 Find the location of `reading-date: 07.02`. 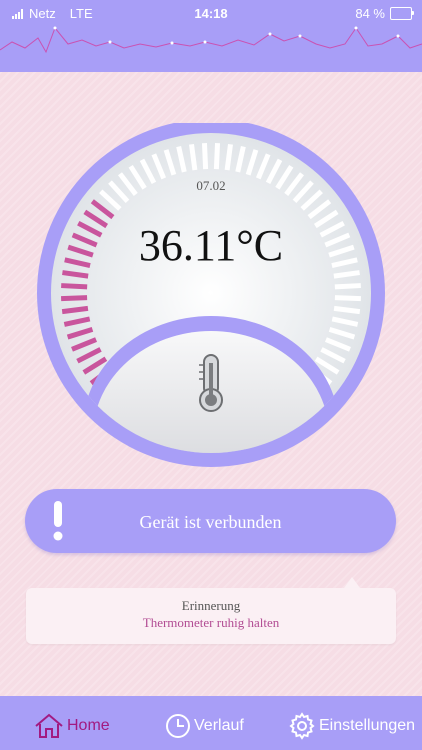

reading-date: 07.02 is located at coordinates (211, 185).